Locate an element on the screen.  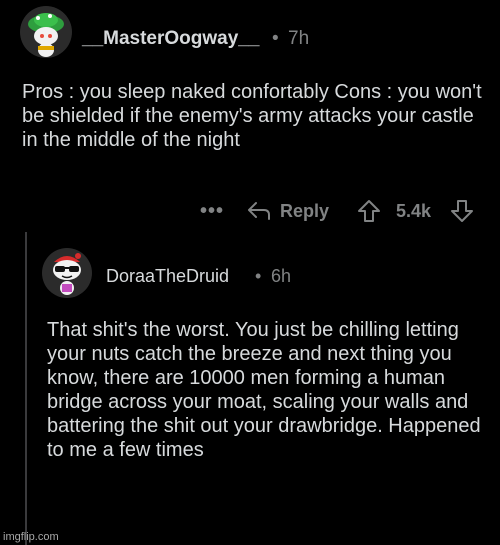
reply-timestamp: 6h is located at coordinates (281, 276).